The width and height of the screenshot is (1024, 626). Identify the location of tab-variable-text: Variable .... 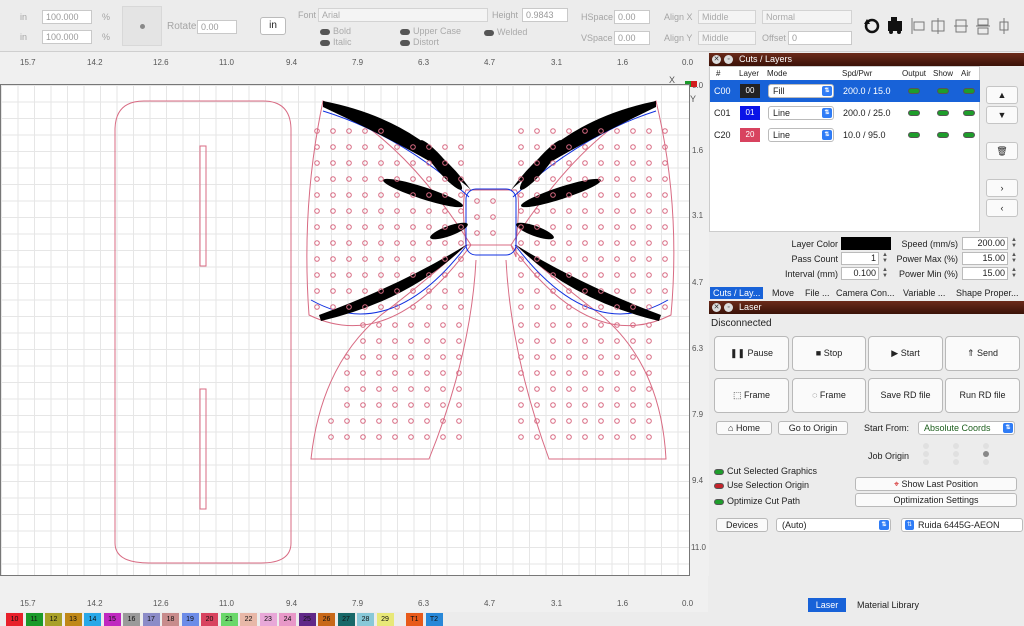
(924, 293).